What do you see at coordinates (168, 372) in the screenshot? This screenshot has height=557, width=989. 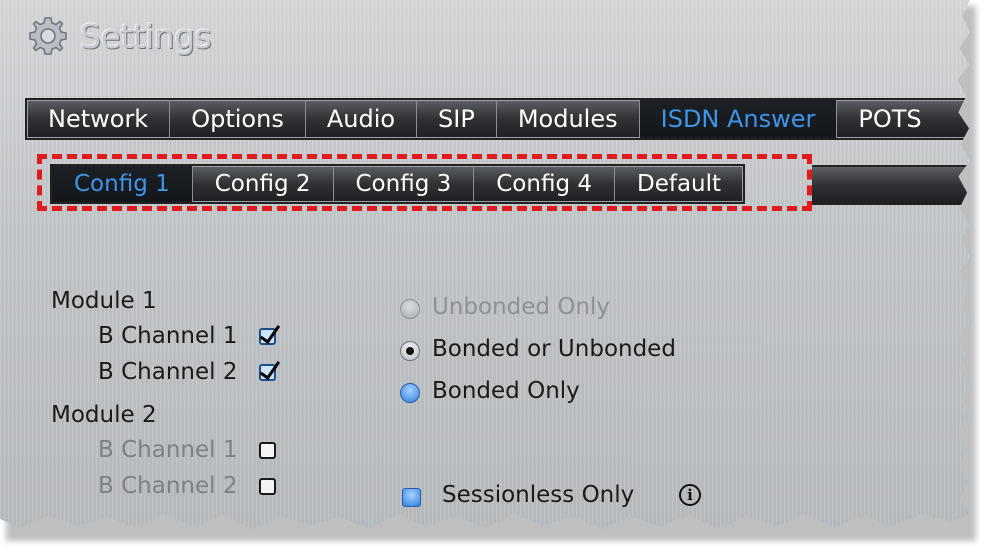 I see `module-1-channel-2-label: B Channel 2` at bounding box center [168, 372].